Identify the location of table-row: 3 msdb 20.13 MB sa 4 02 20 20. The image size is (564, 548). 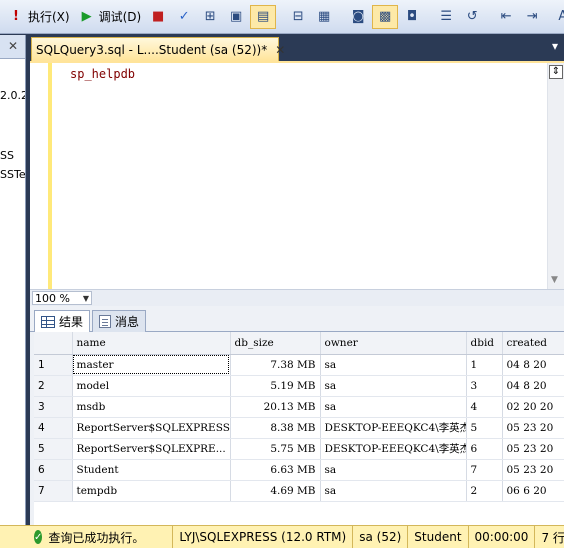
(299, 407).